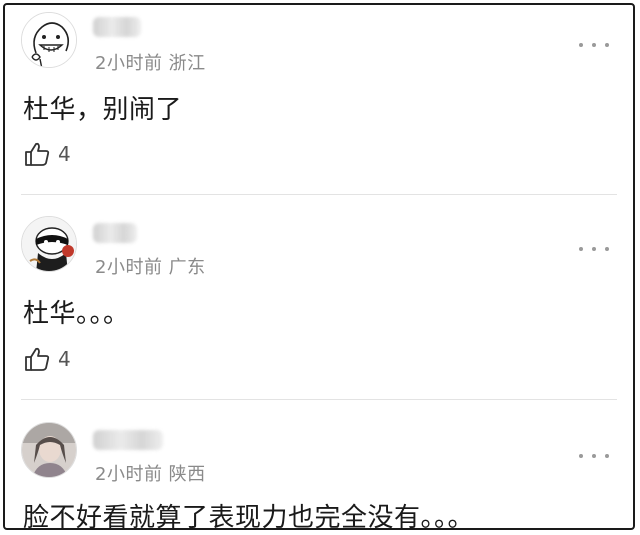 This screenshot has width=640, height=535. What do you see at coordinates (150, 474) in the screenshot?
I see `comment-time-location: 2小时前 陕西` at bounding box center [150, 474].